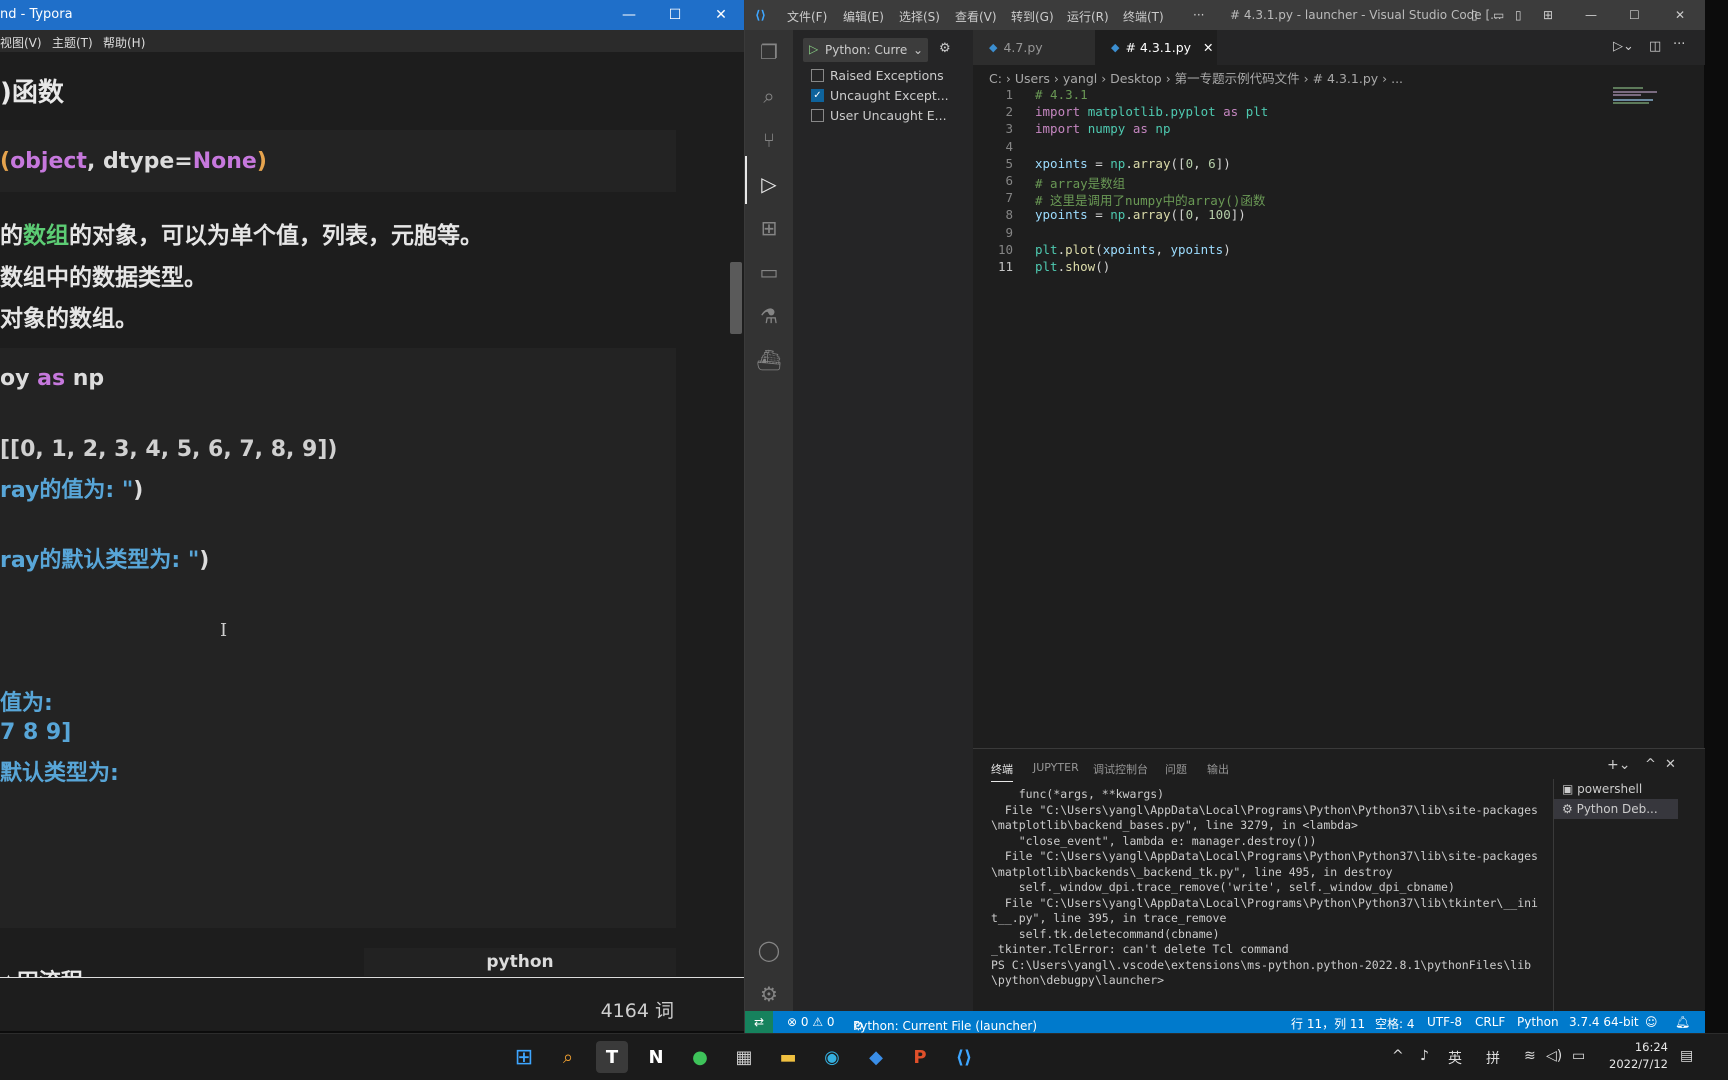  What do you see at coordinates (769, 316) in the screenshot?
I see `testing-icon: ⚗` at bounding box center [769, 316].